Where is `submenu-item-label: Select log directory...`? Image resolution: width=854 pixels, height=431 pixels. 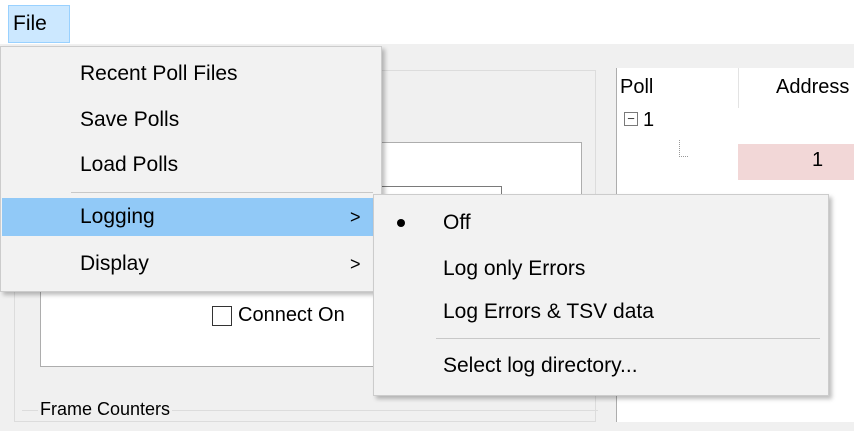 submenu-item-label: Select log directory... is located at coordinates (540, 365).